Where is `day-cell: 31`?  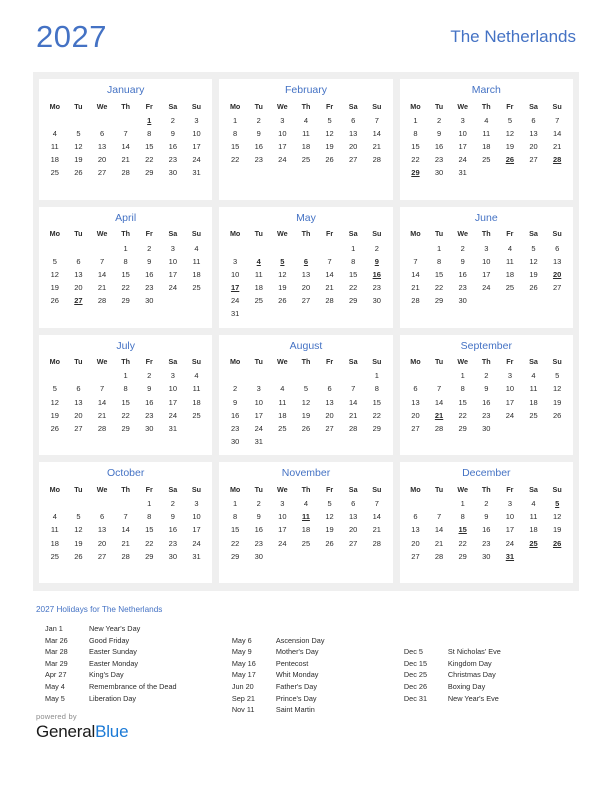 day-cell: 31 is located at coordinates (259, 441).